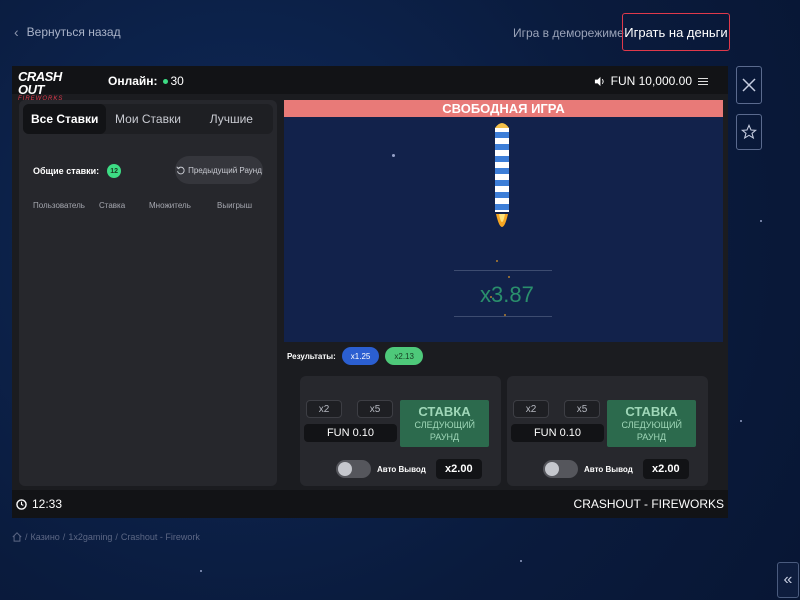 The height and width of the screenshot is (600, 800). I want to click on menu-icon, so click(703, 81).